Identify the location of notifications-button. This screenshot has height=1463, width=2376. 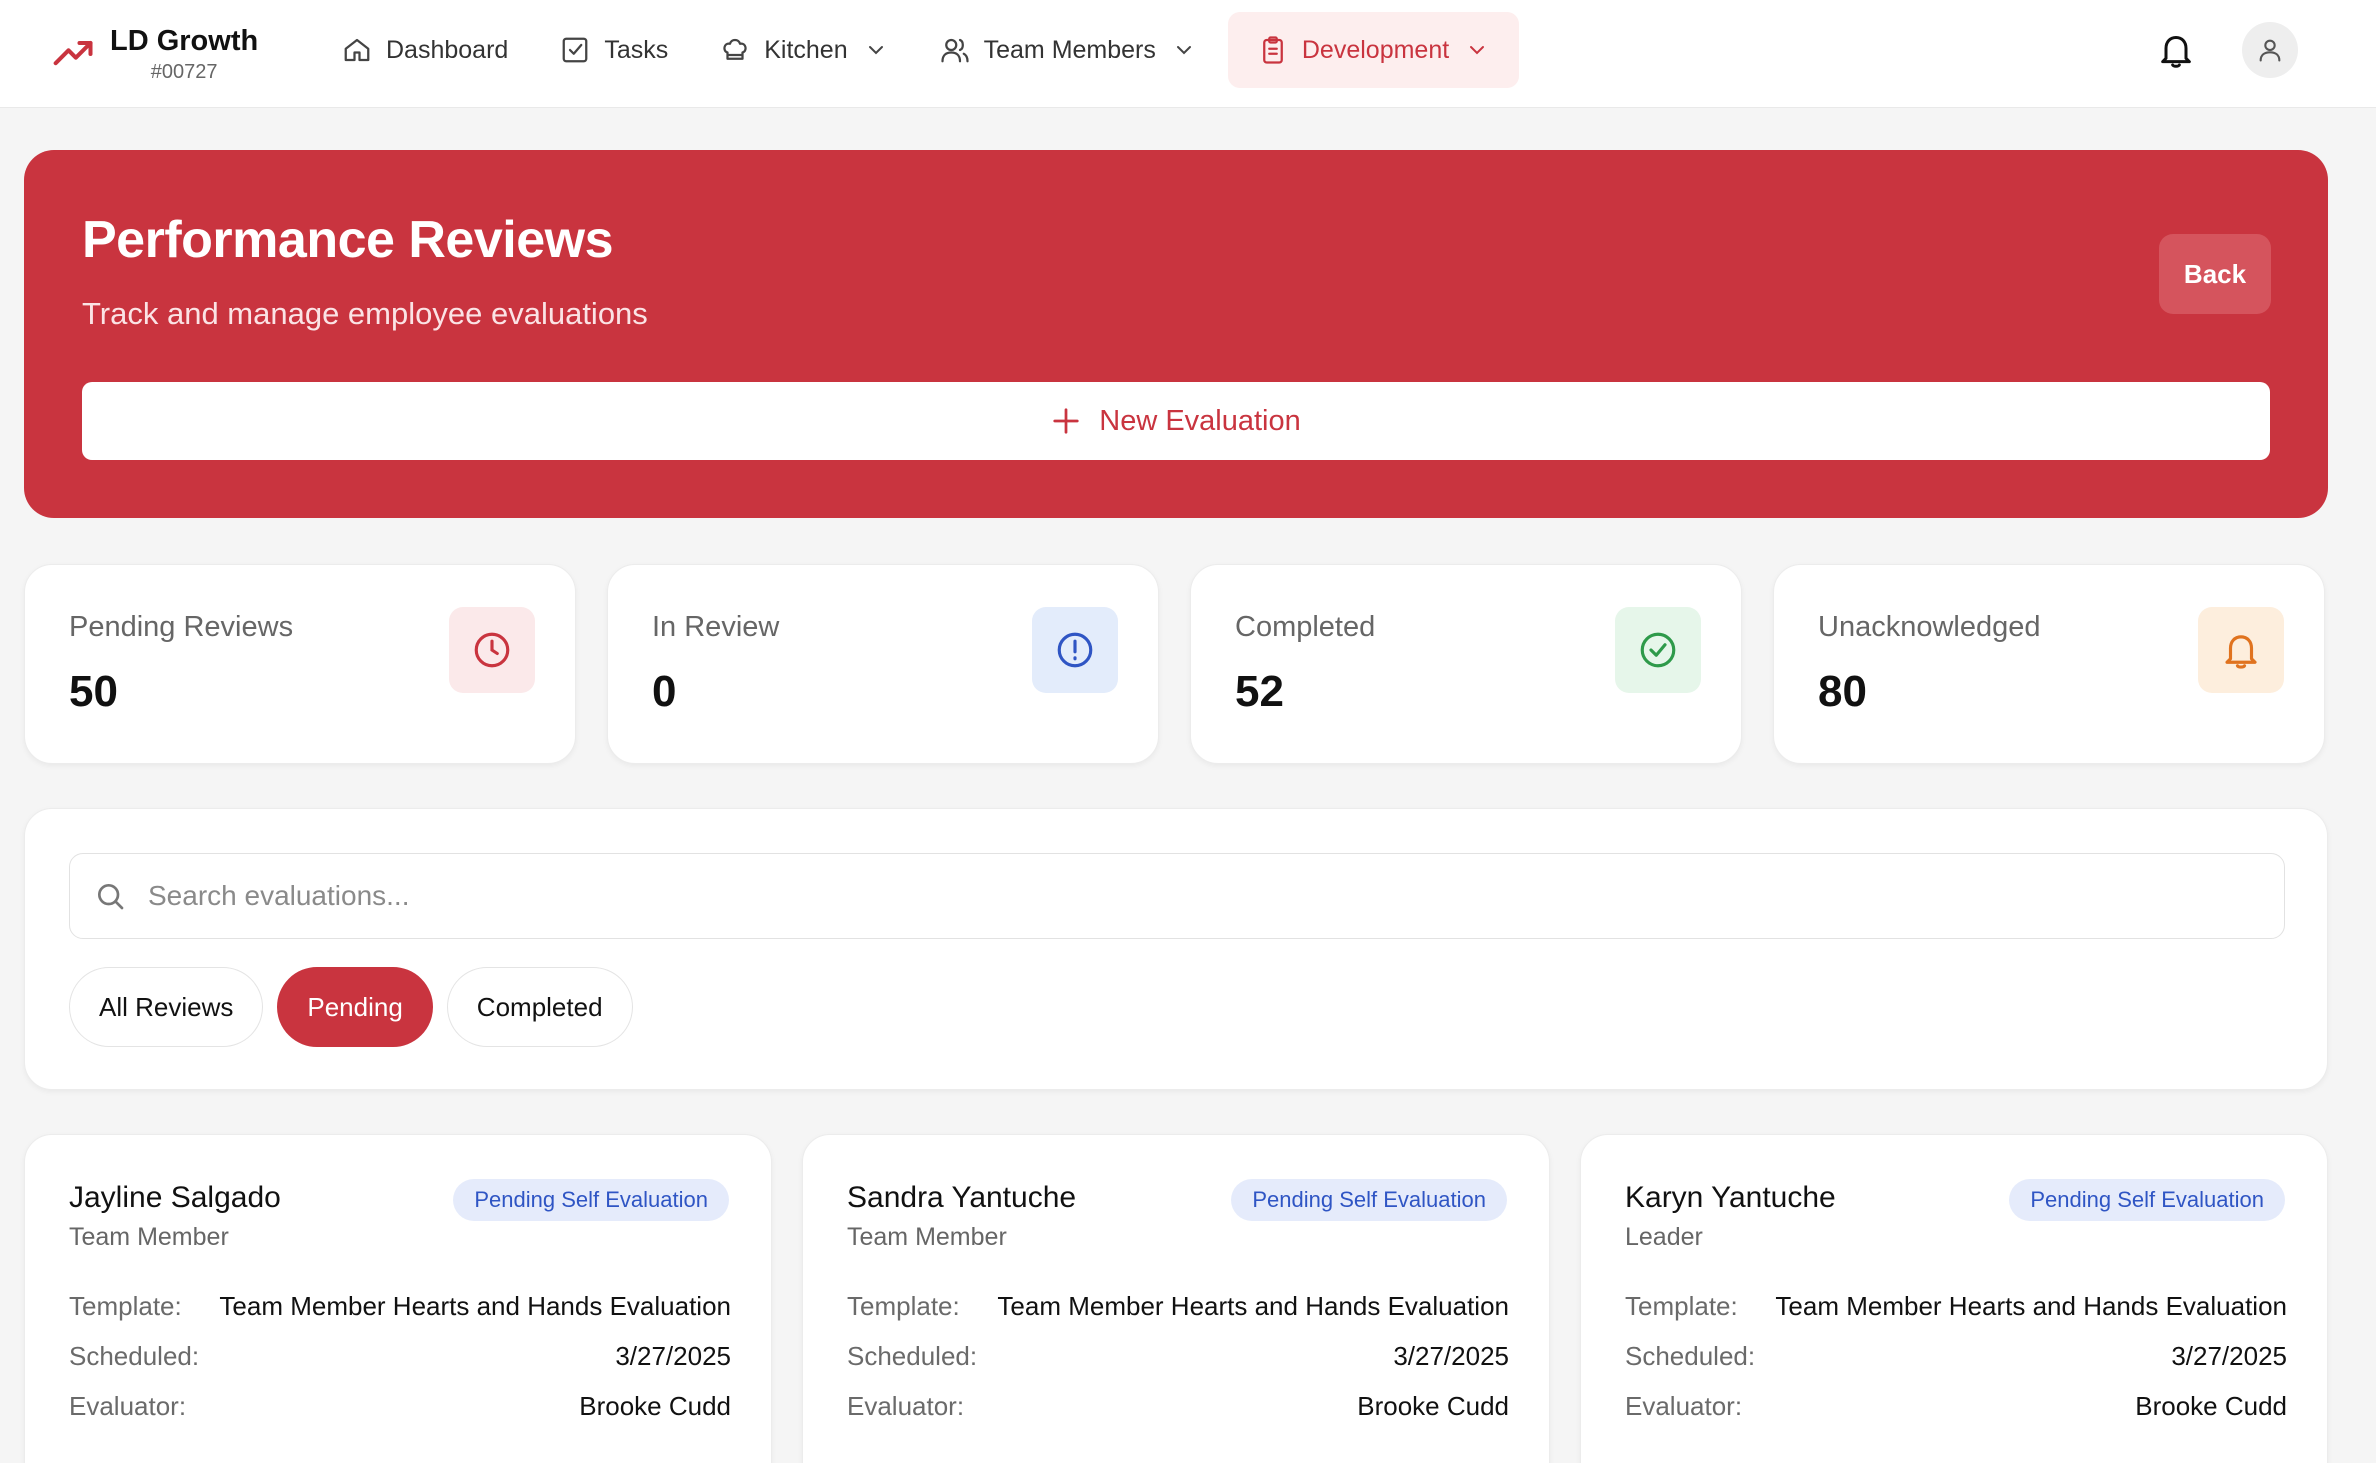
(2176, 50).